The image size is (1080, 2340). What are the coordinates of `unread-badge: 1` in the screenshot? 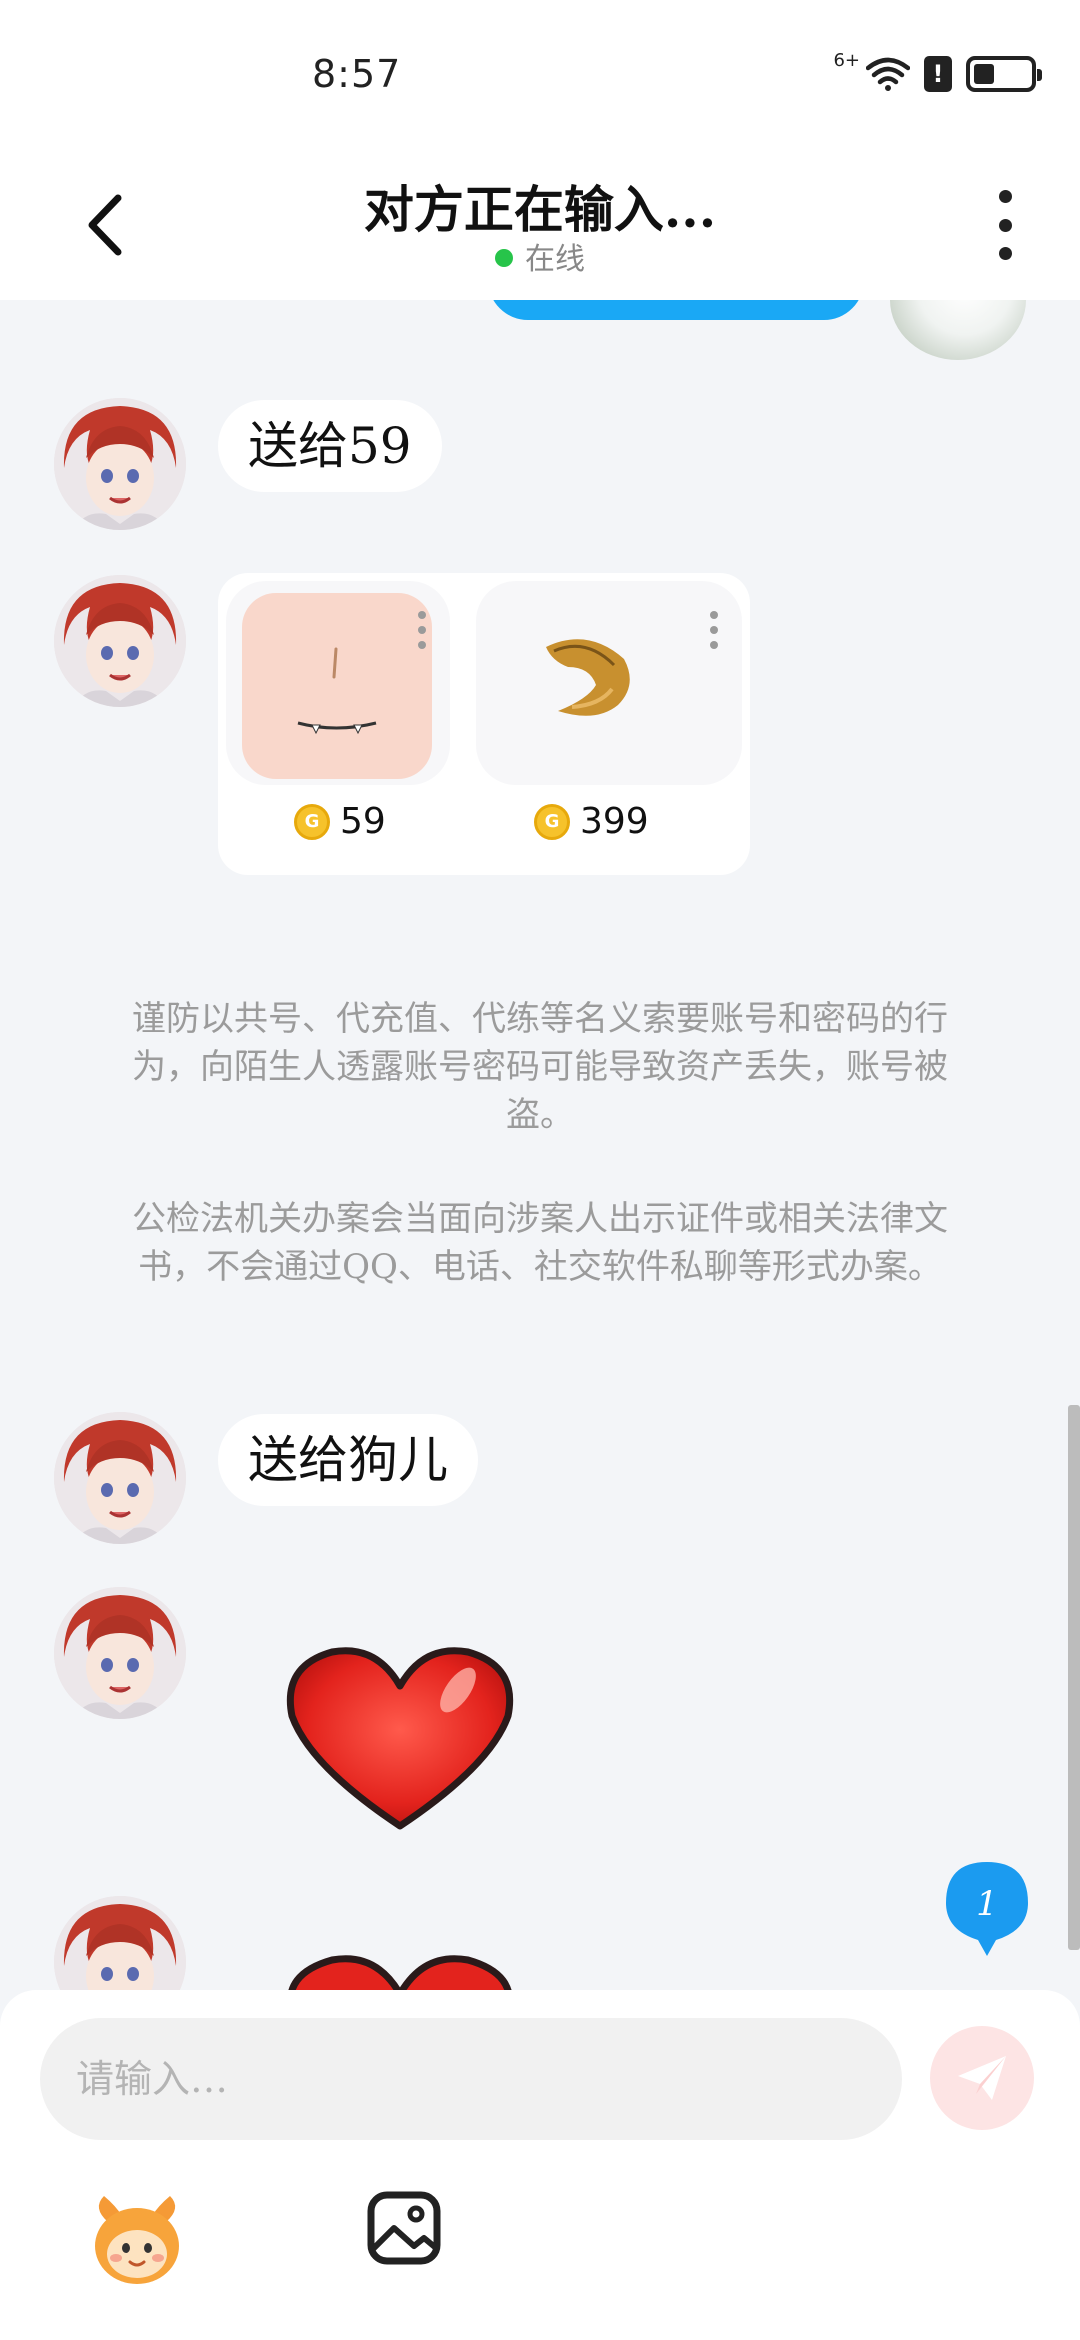 It's located at (987, 1908).